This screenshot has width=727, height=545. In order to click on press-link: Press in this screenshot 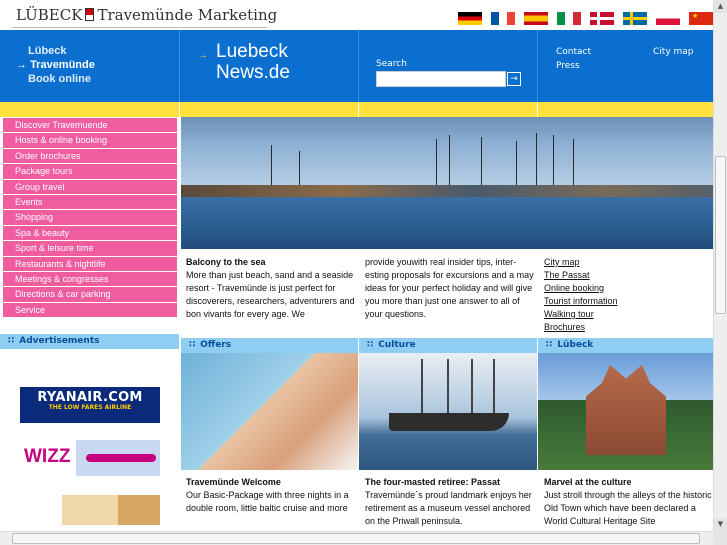, I will do `click(568, 66)`.